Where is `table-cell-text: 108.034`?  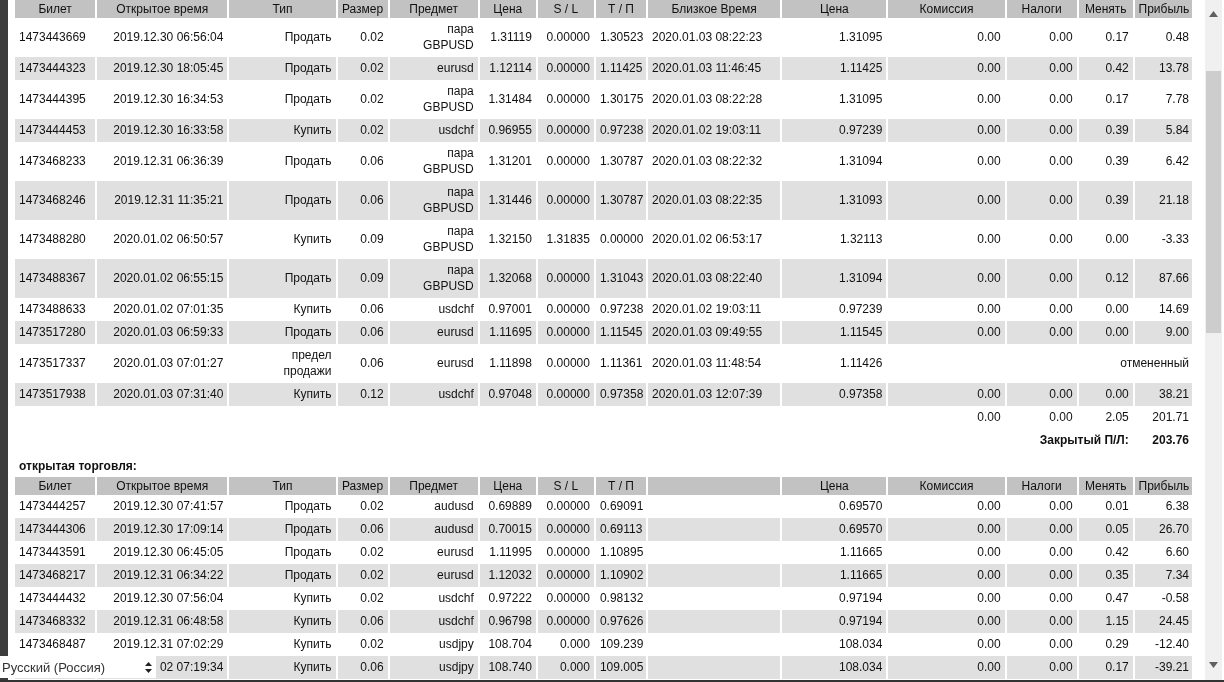
table-cell-text: 108.034 is located at coordinates (861, 644).